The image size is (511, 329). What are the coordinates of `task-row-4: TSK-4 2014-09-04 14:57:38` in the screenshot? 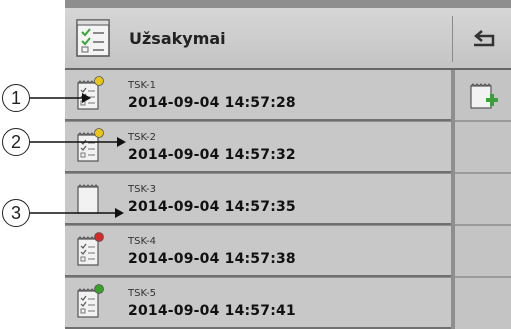 It's located at (258, 251).